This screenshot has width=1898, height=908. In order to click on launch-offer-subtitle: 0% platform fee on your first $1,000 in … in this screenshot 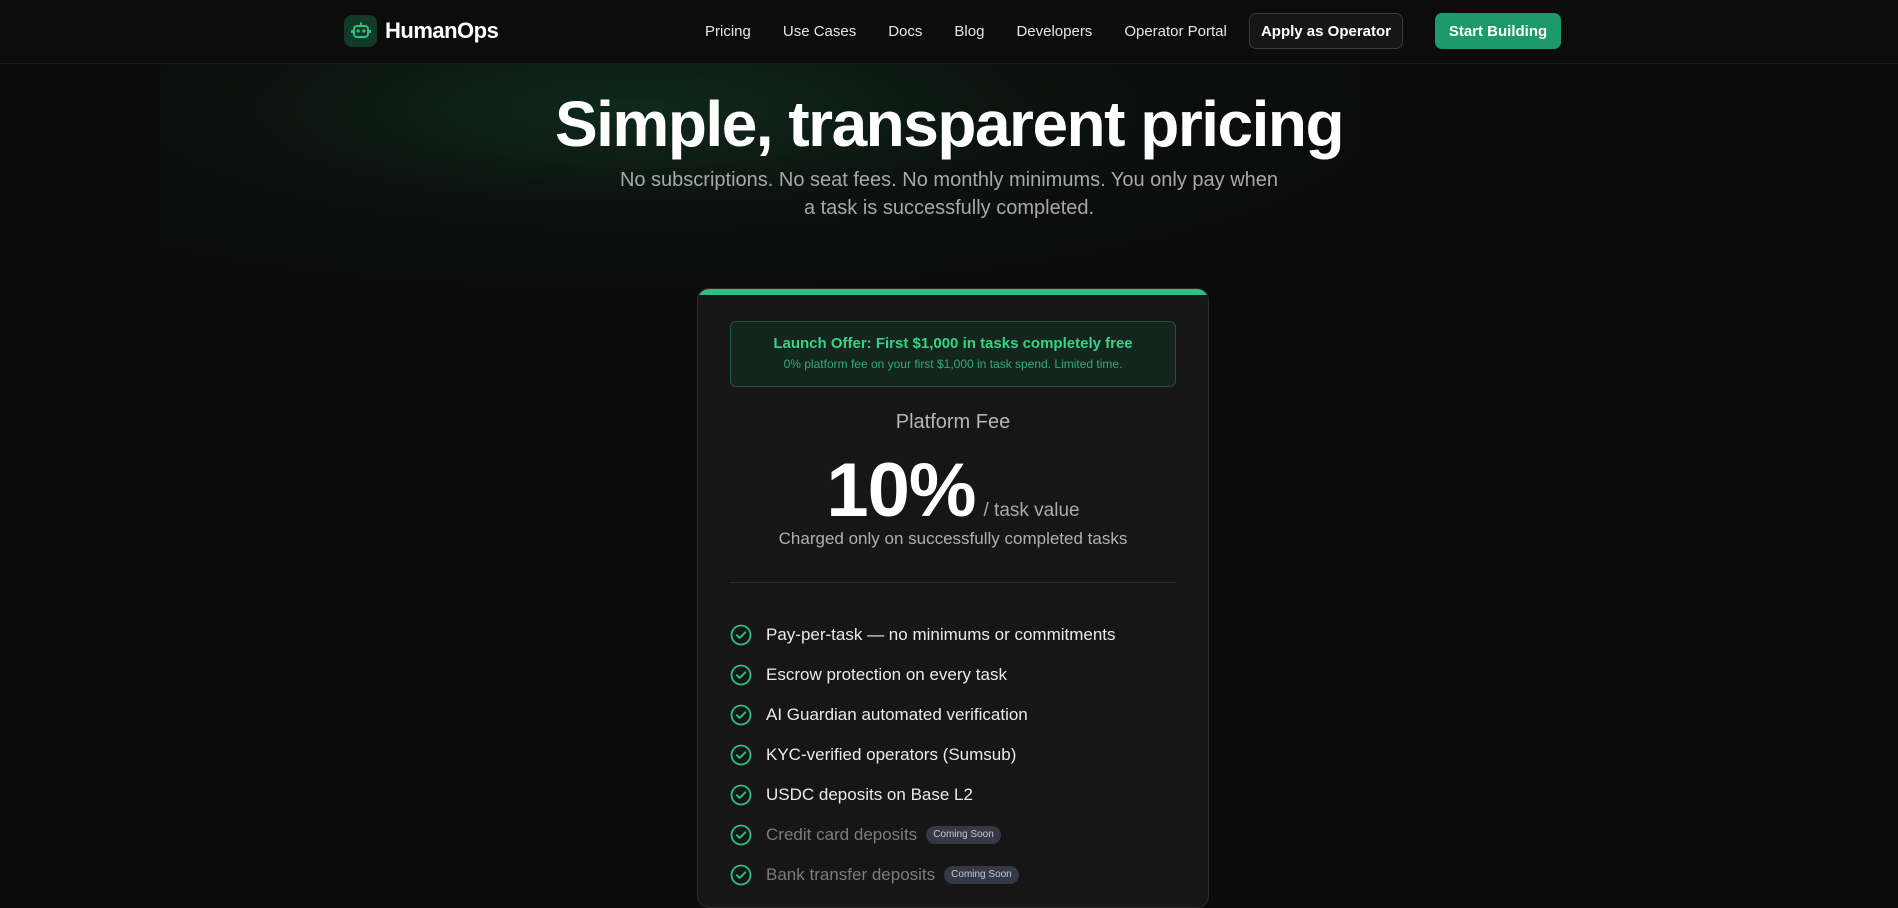, I will do `click(953, 364)`.